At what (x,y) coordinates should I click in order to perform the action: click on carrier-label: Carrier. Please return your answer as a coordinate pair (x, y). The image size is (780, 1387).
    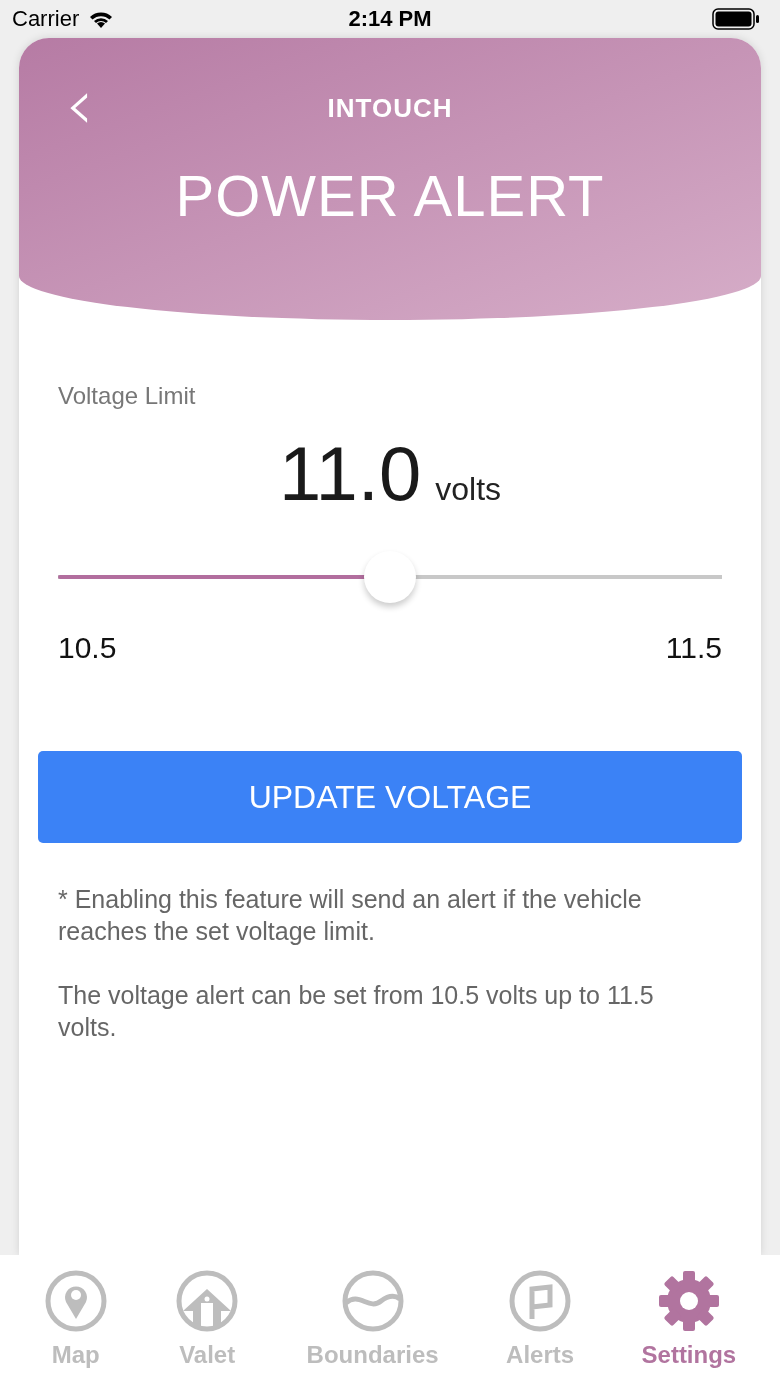
    Looking at the image, I should click on (46, 19).